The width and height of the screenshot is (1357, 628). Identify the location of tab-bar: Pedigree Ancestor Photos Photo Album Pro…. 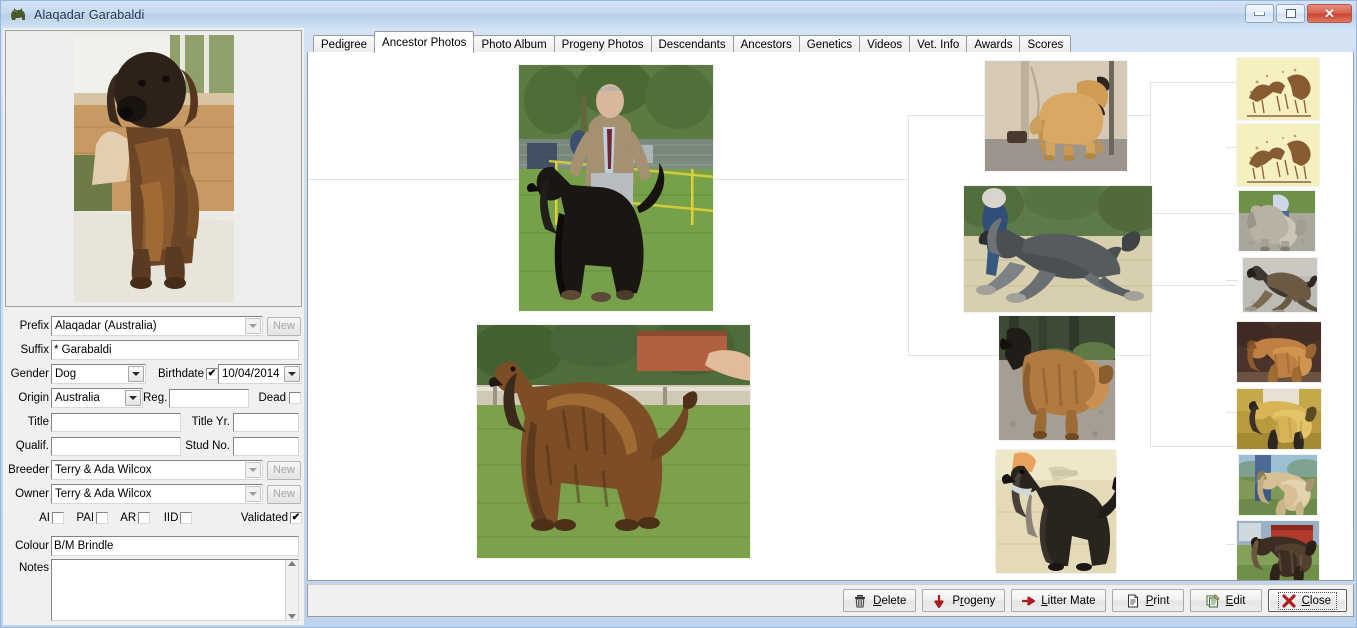
(830, 40).